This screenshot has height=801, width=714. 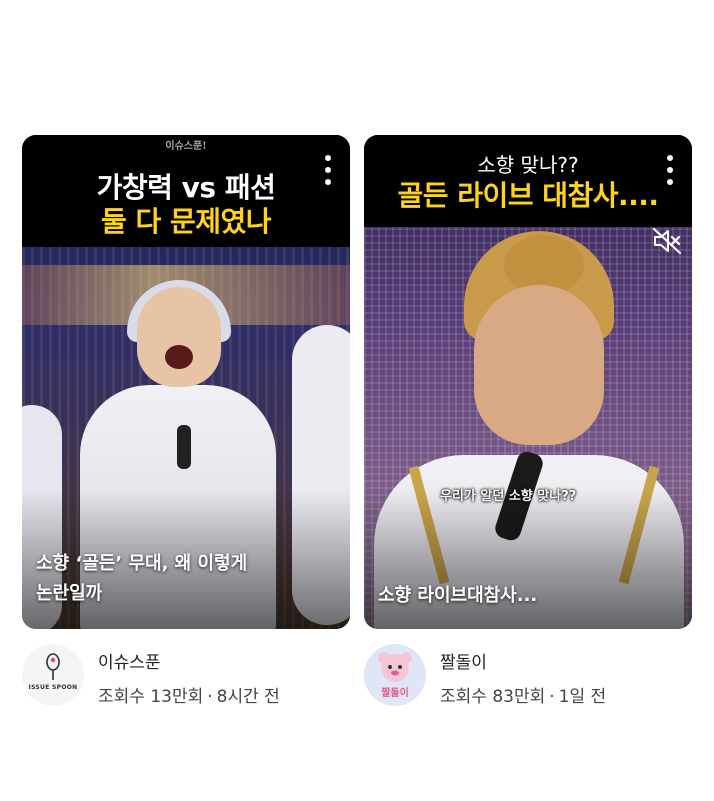 I want to click on caption-line: 소향 ‘골든’ 무대, 왜 이렇게, so click(x=142, y=563).